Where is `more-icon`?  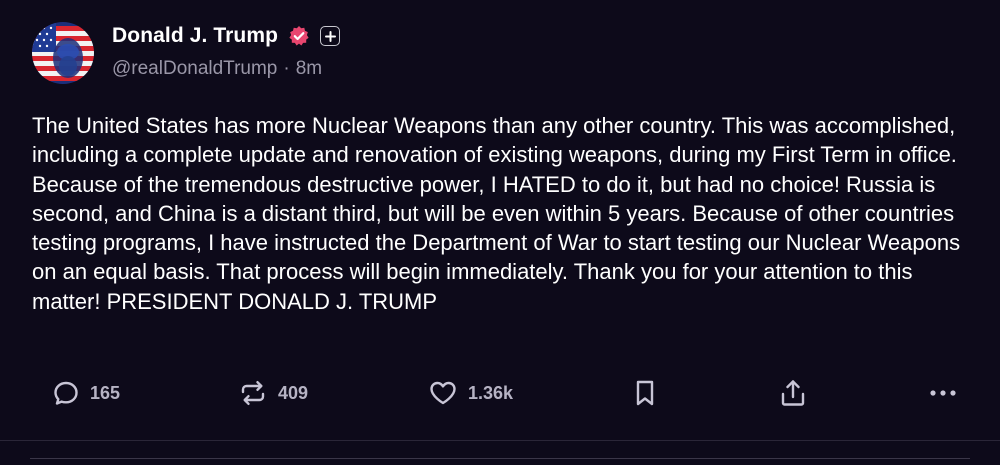
more-icon is located at coordinates (943, 393).